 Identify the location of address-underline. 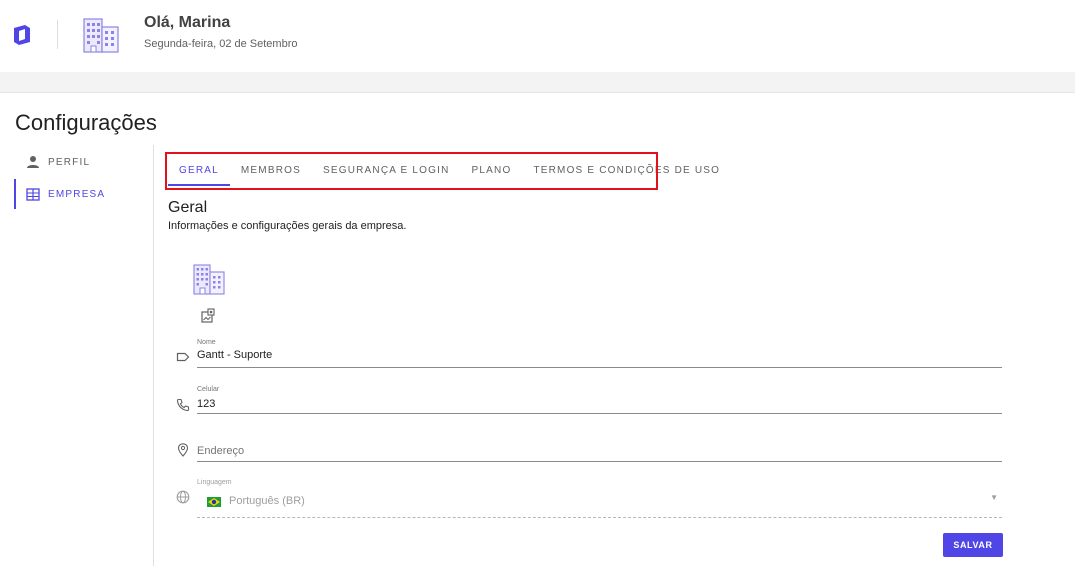
(599, 461).